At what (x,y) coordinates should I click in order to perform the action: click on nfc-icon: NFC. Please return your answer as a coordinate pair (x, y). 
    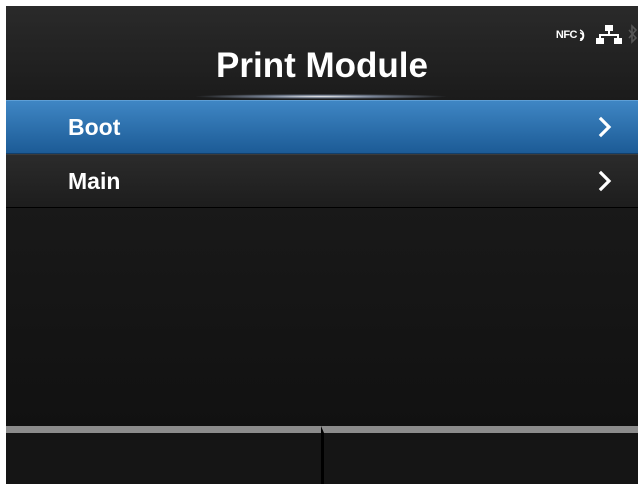
    Looking at the image, I should click on (573, 35).